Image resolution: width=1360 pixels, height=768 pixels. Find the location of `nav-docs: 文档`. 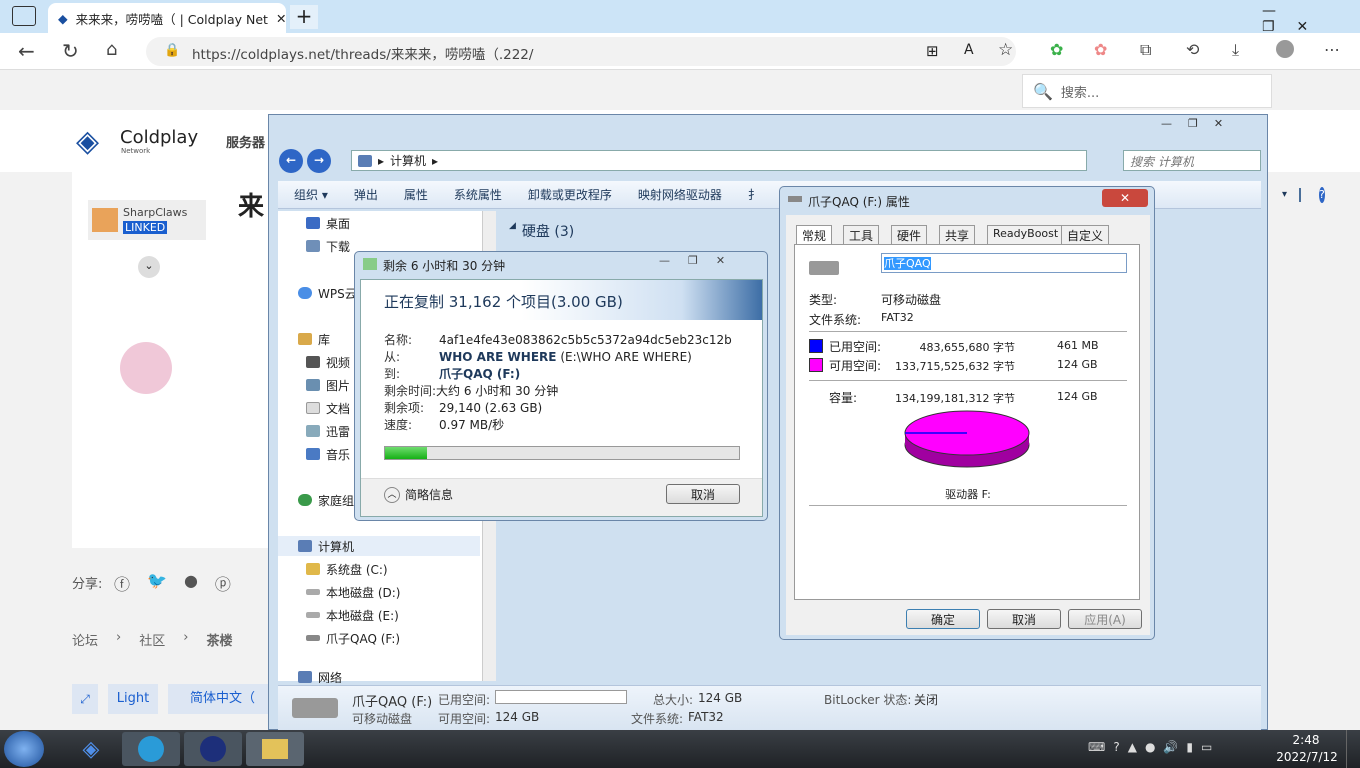

nav-docs: 文档 is located at coordinates (328, 408).